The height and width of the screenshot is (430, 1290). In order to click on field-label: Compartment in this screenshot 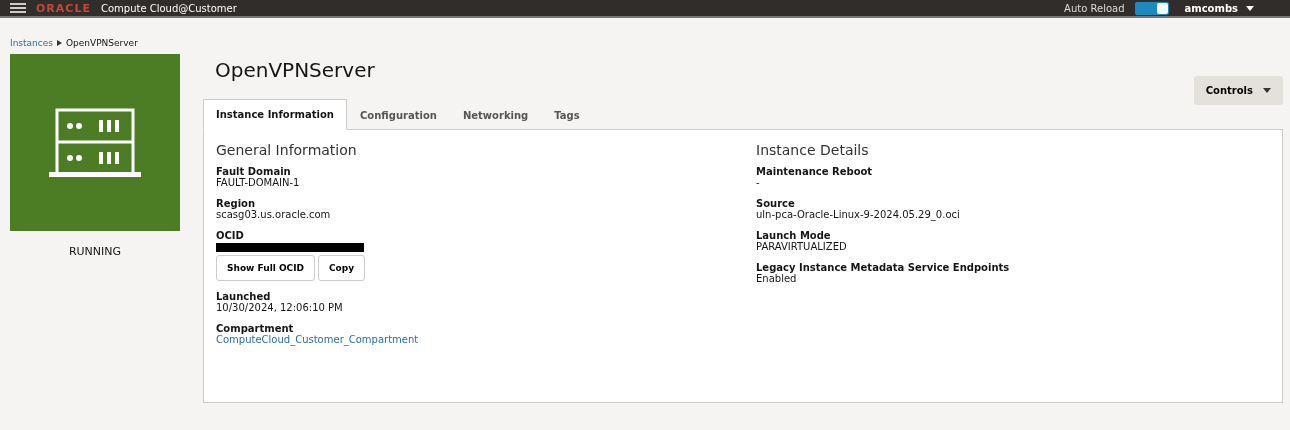, I will do `click(255, 328)`.